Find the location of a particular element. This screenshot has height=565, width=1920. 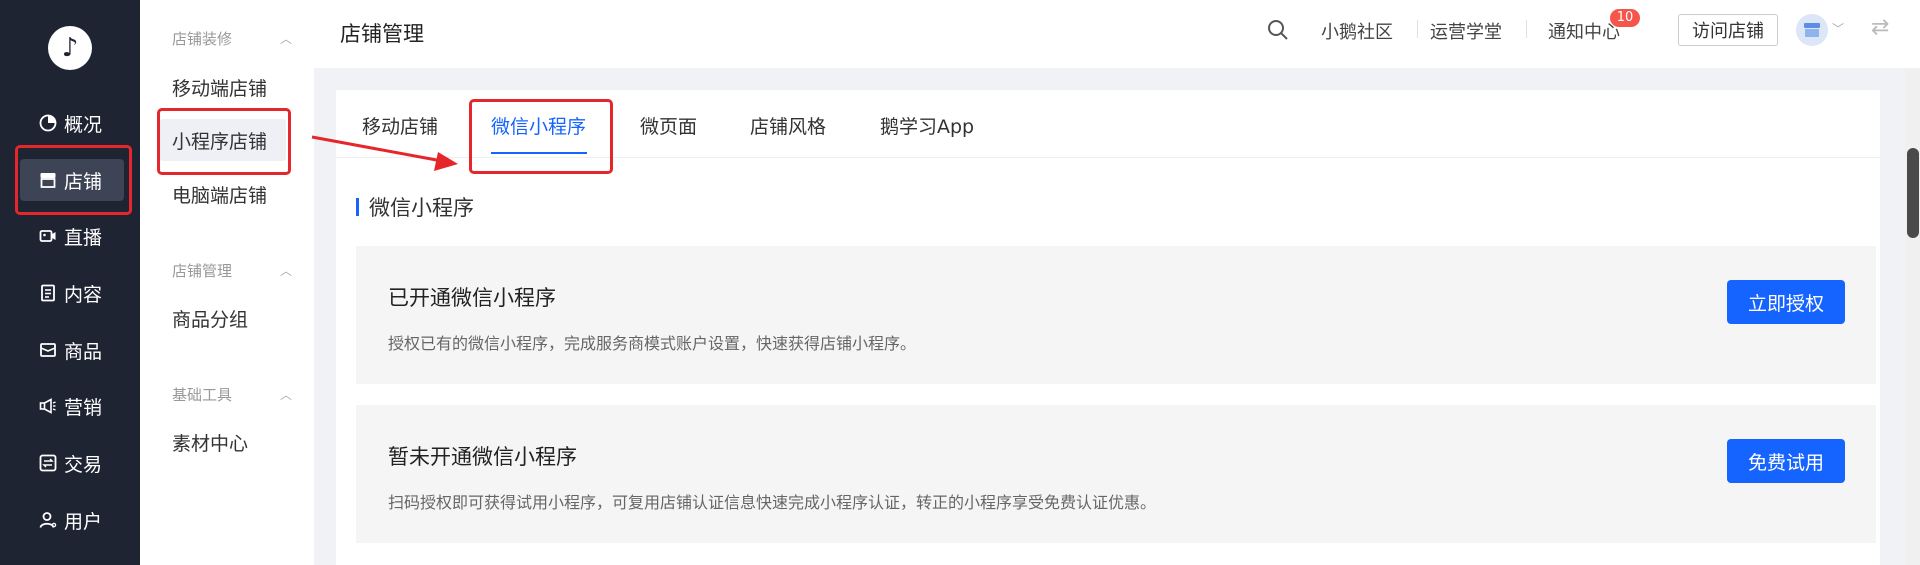

avatar is located at coordinates (1812, 30).